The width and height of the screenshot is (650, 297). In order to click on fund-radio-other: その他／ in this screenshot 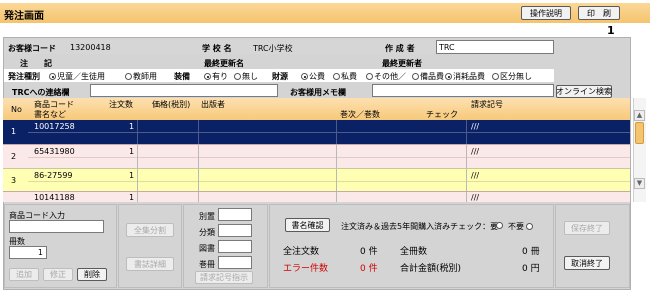, I will do `click(386, 76)`.